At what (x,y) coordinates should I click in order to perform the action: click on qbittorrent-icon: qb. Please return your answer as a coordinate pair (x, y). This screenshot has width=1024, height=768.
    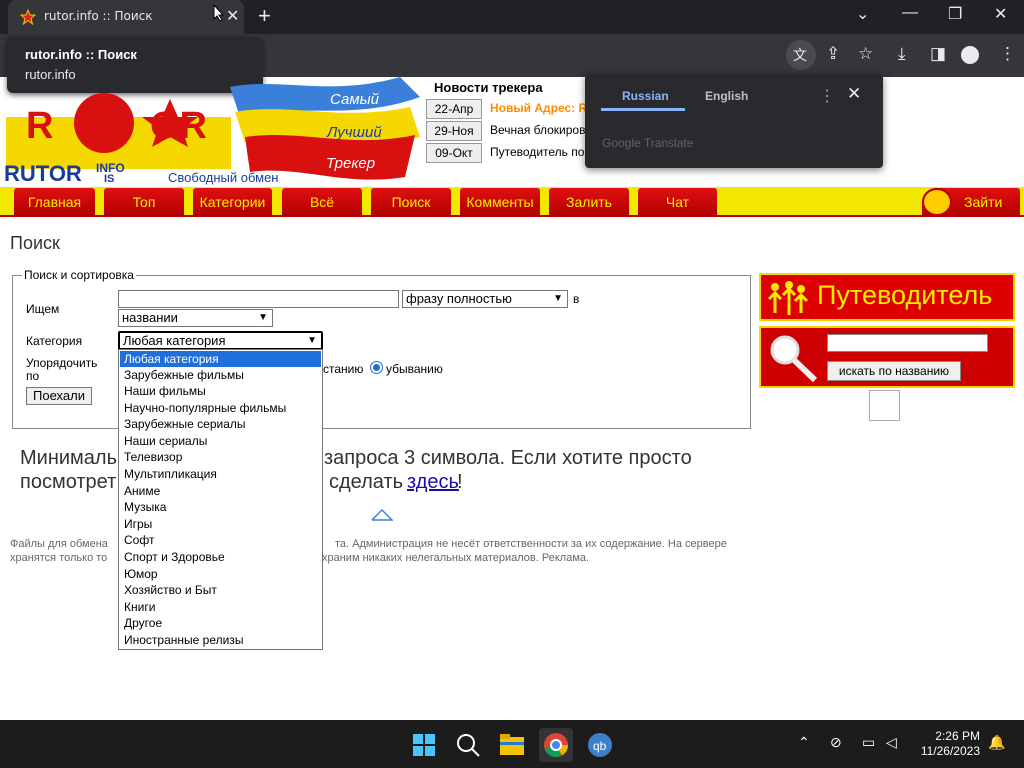
    Looking at the image, I should click on (600, 745).